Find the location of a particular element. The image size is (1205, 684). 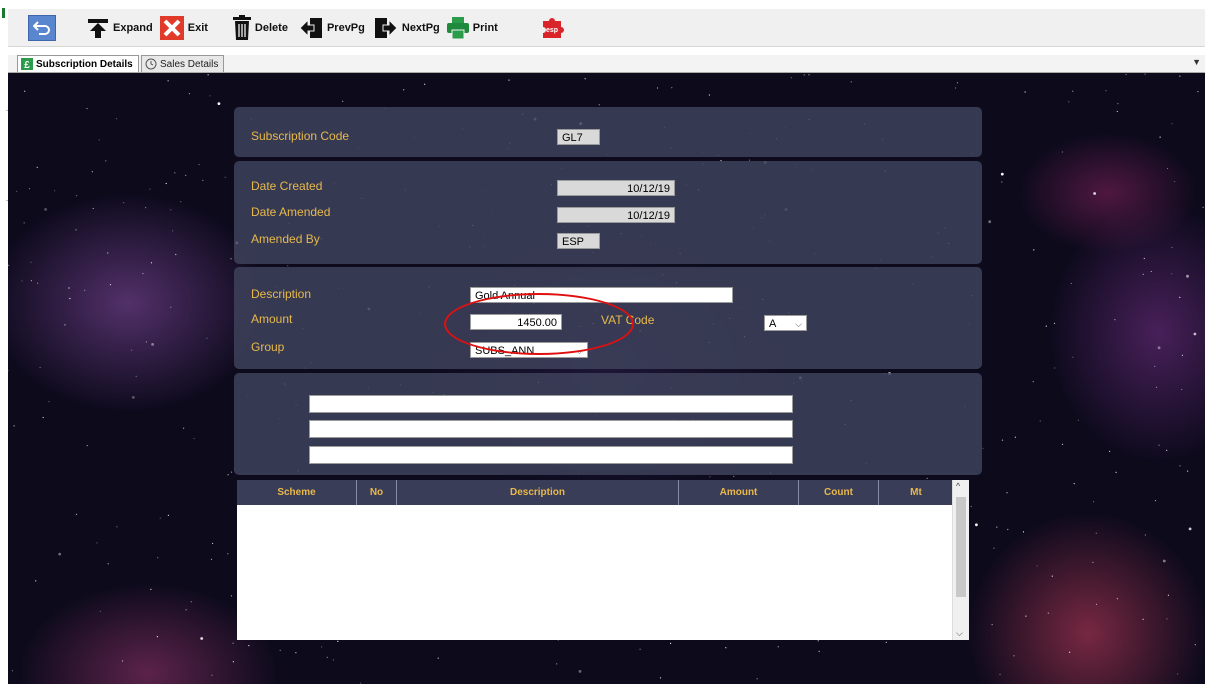

vat-code-select: A ⌵ is located at coordinates (785, 323).